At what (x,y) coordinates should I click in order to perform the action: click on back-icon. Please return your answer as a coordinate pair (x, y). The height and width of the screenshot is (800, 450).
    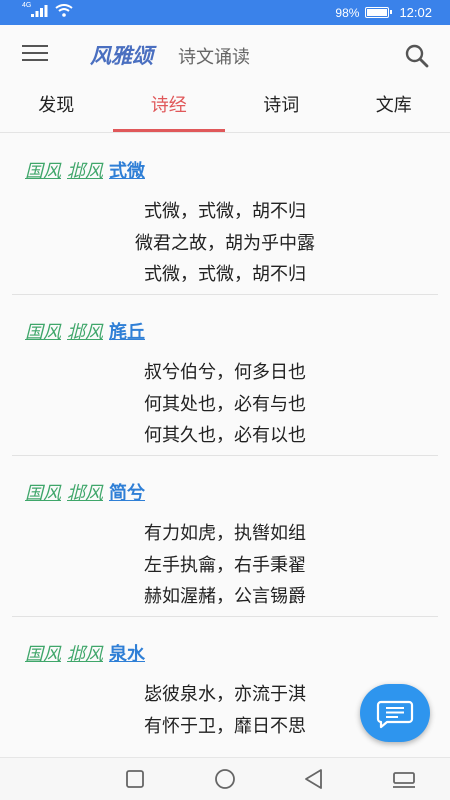
    Looking at the image, I should click on (314, 779).